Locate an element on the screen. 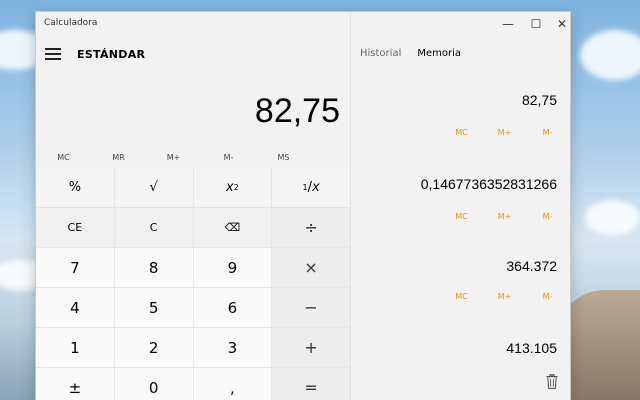  tab-historial: Historial is located at coordinates (380, 53).